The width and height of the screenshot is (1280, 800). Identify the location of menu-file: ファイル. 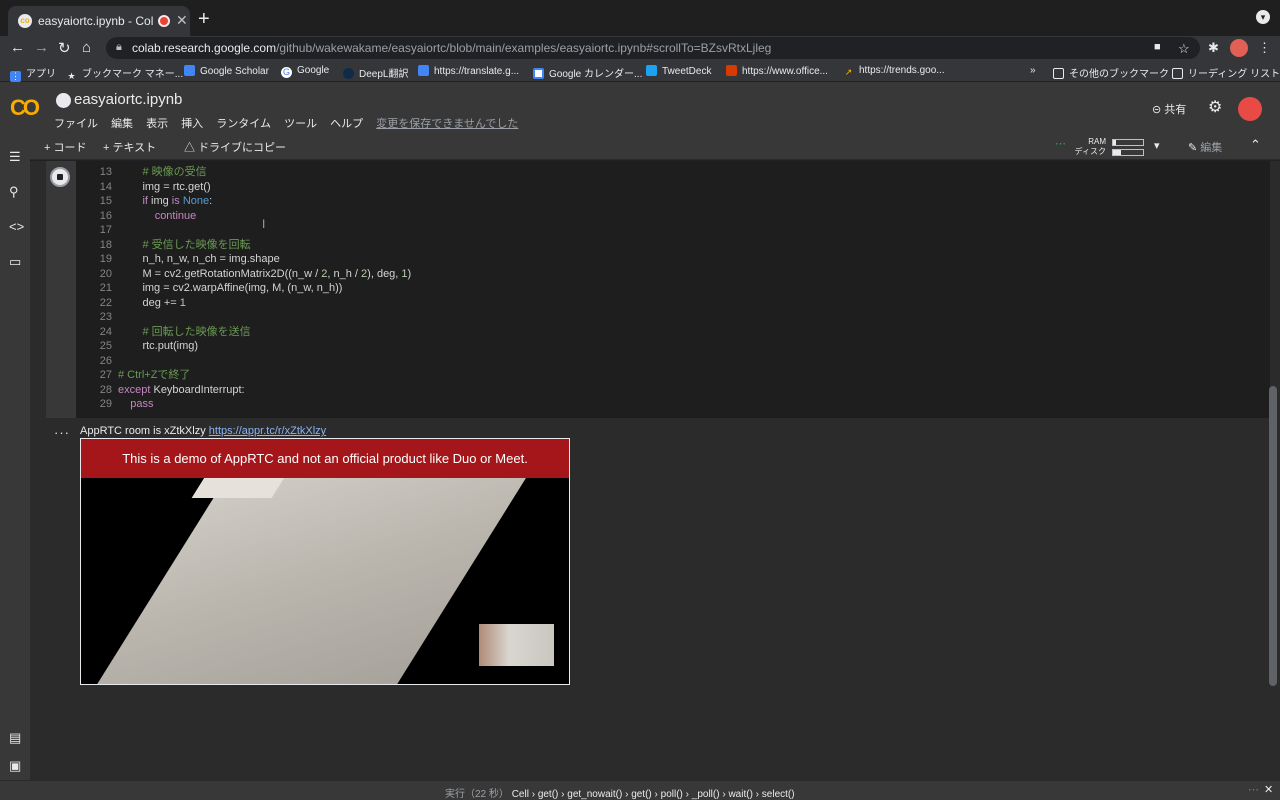
(76, 124).